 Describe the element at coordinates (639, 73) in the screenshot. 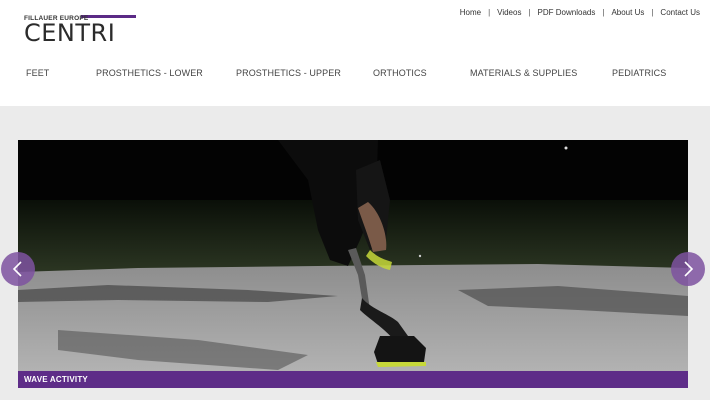

I see `nav-item-pediatrics: PEDIATRICS` at that location.